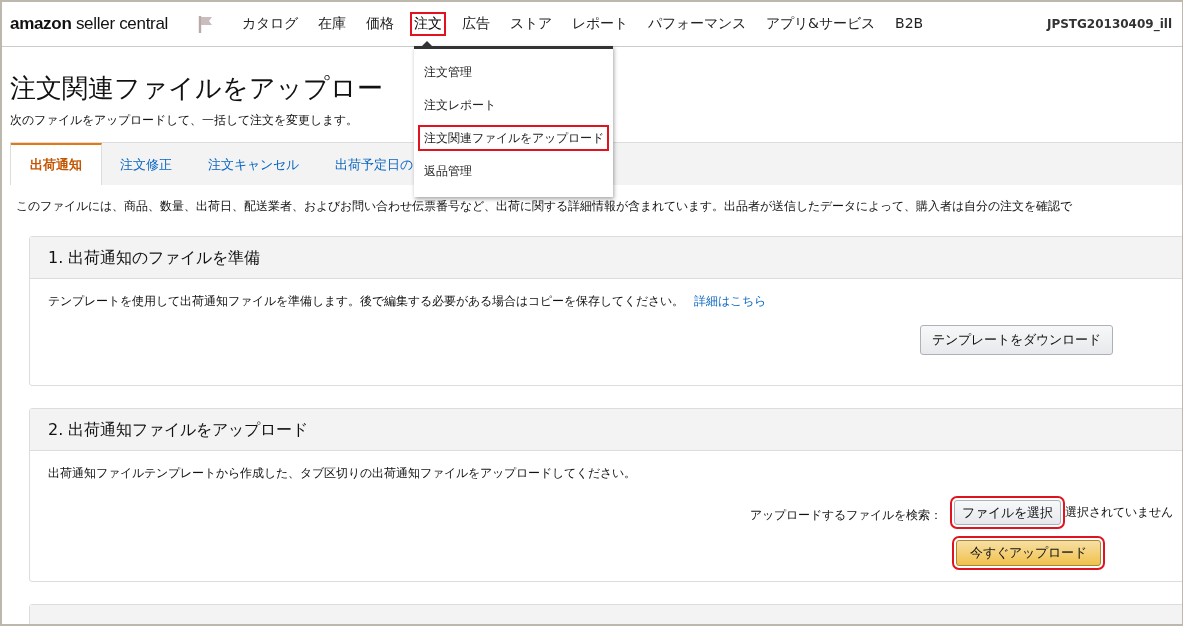 This screenshot has height=626, width=1183. I want to click on tab: 注文修正, so click(146, 164).